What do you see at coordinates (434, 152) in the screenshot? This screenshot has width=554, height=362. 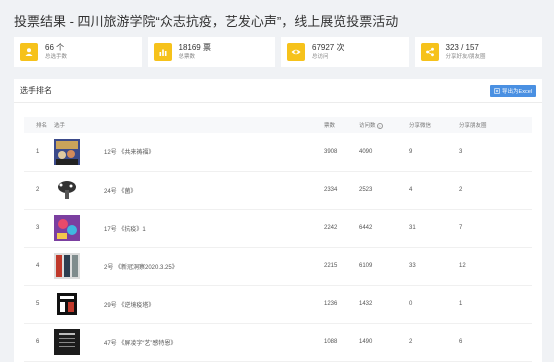 I see `cell-wechat: 9` at bounding box center [434, 152].